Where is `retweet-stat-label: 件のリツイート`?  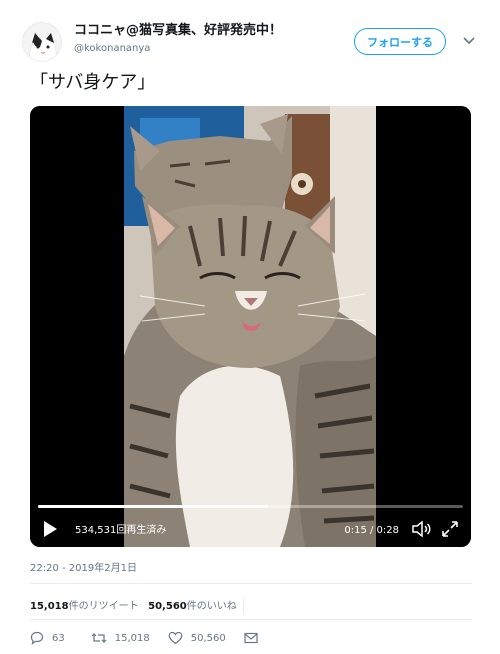
retweet-stat-label: 件のリツイート is located at coordinates (104, 606).